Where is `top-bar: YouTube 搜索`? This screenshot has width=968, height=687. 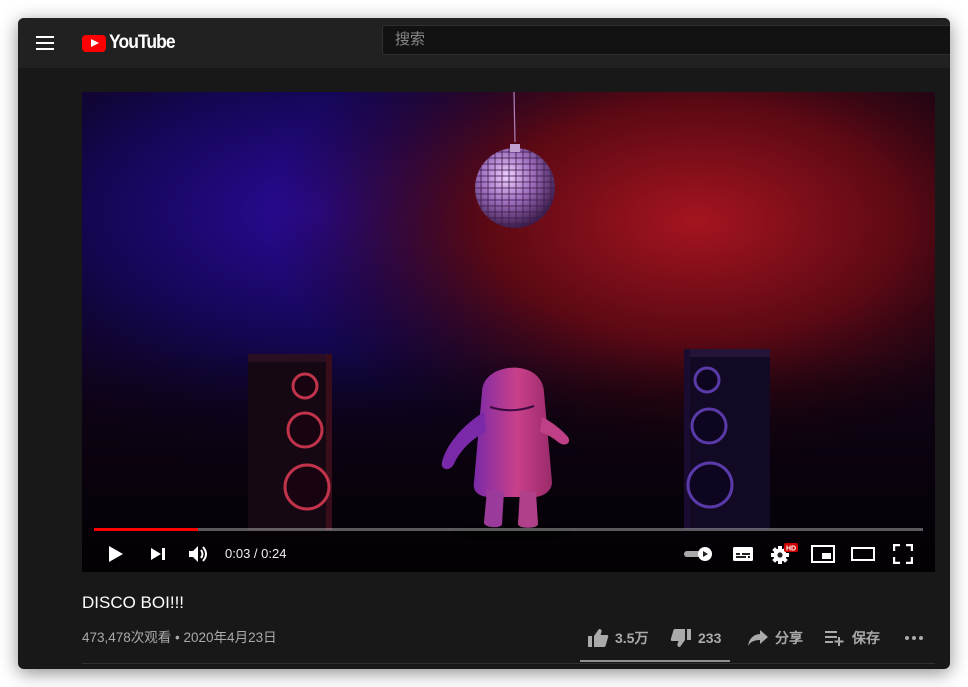
top-bar: YouTube 搜索 is located at coordinates (484, 43).